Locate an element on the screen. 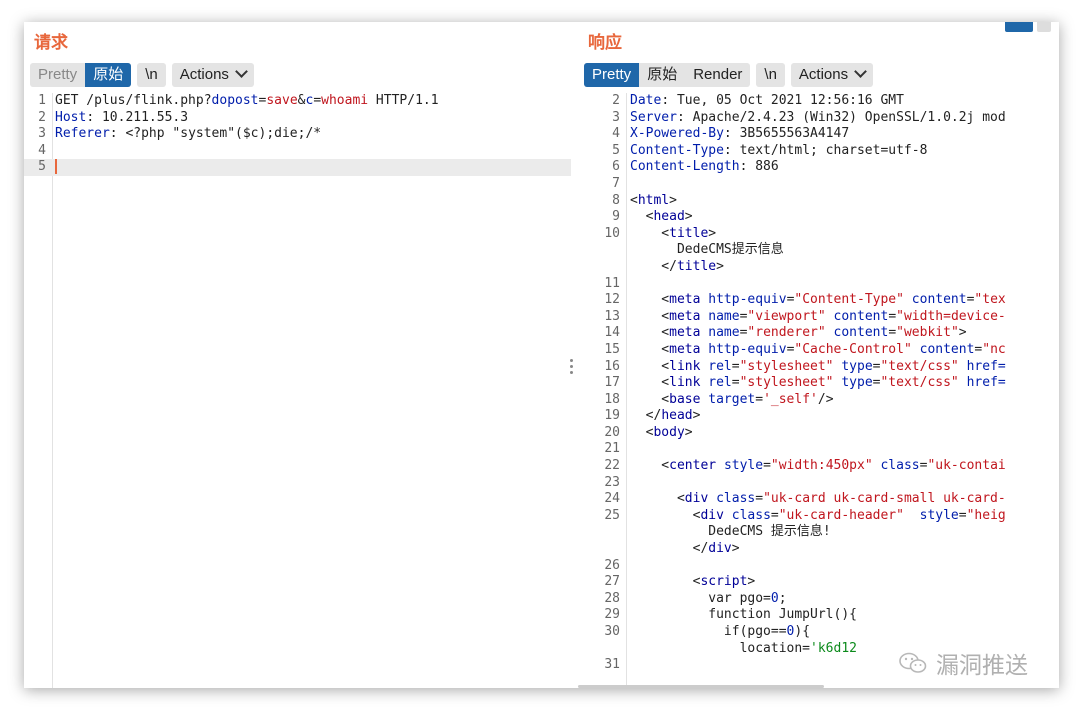 This screenshot has height=710, width=1080. code-line: 26 is located at coordinates (818, 566).